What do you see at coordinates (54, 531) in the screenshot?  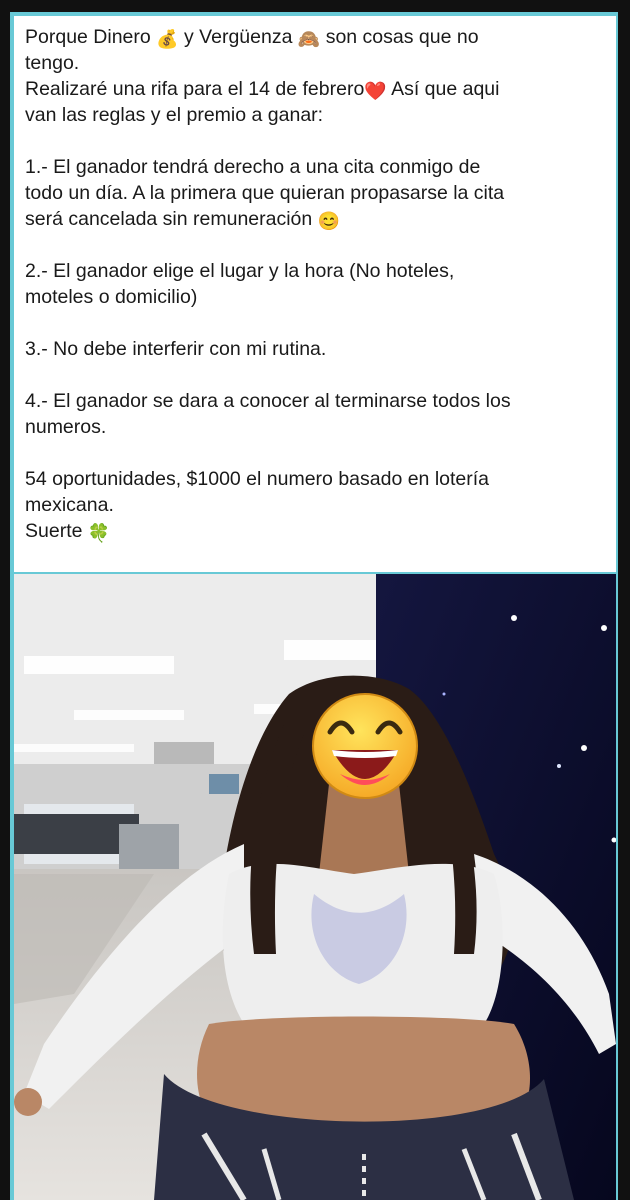 I see `closing-text: Suerte` at bounding box center [54, 531].